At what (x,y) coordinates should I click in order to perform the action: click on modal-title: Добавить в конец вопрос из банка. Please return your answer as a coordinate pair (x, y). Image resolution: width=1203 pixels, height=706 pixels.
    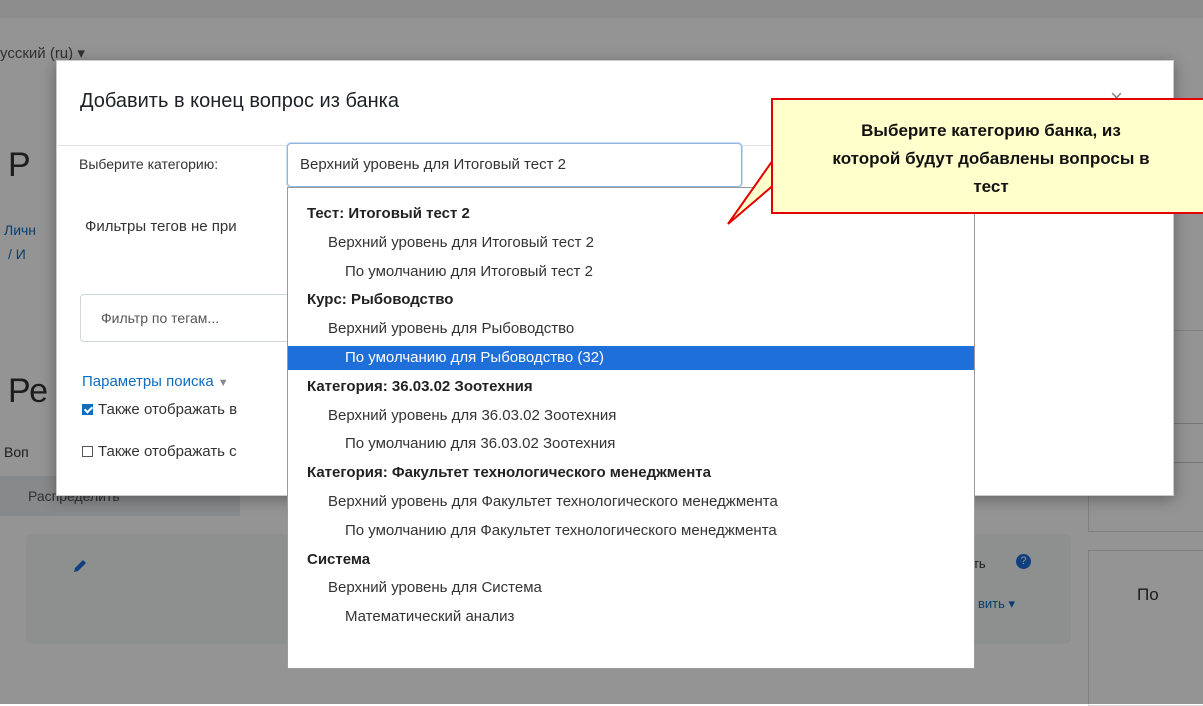
    Looking at the image, I should click on (239, 101).